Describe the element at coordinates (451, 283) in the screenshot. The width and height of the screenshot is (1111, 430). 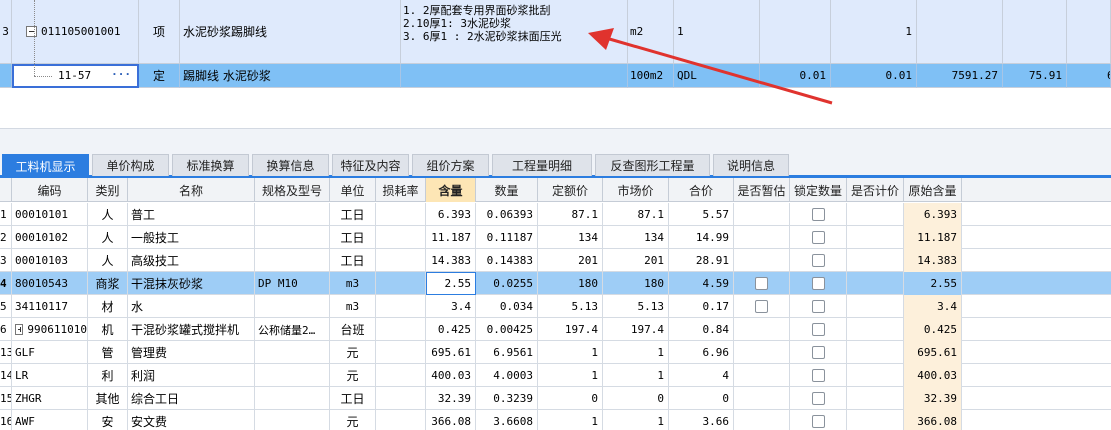
I see `content-cell: 2.55` at that location.